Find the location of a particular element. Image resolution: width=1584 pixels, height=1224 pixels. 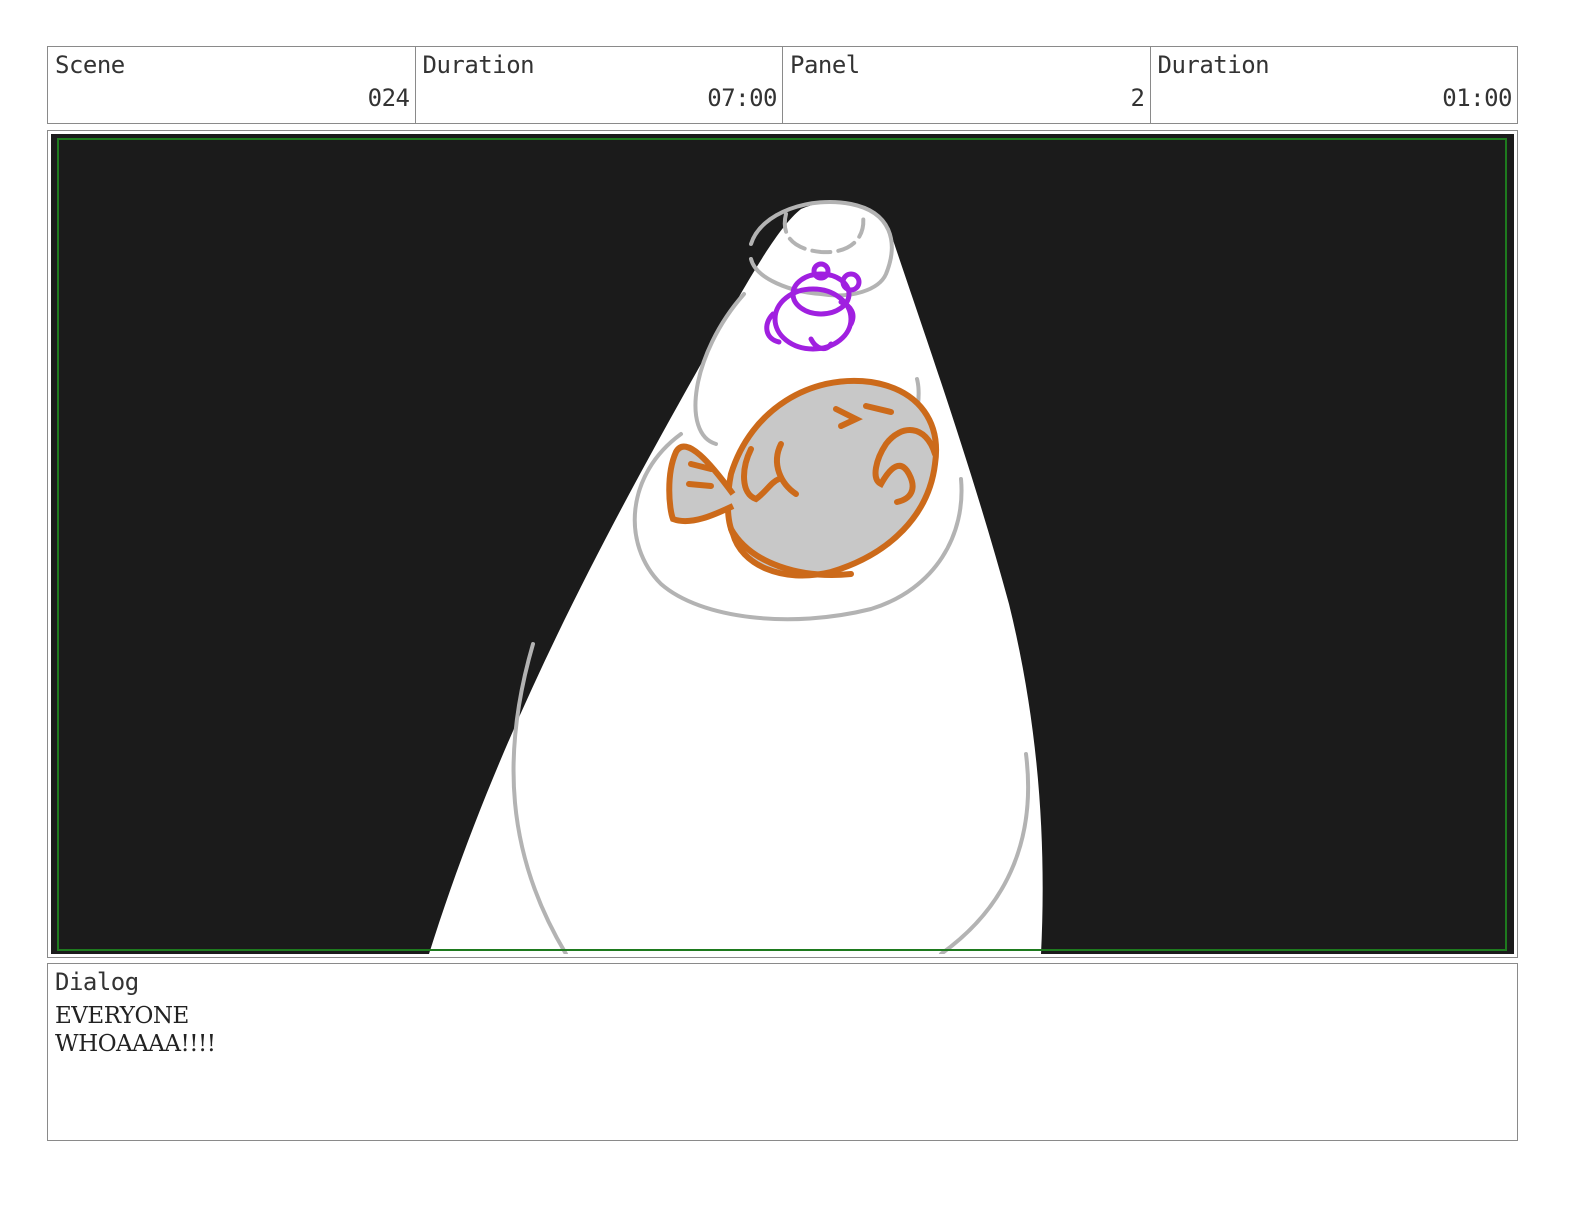

scene-cell: Scene 024 is located at coordinates (232, 85).